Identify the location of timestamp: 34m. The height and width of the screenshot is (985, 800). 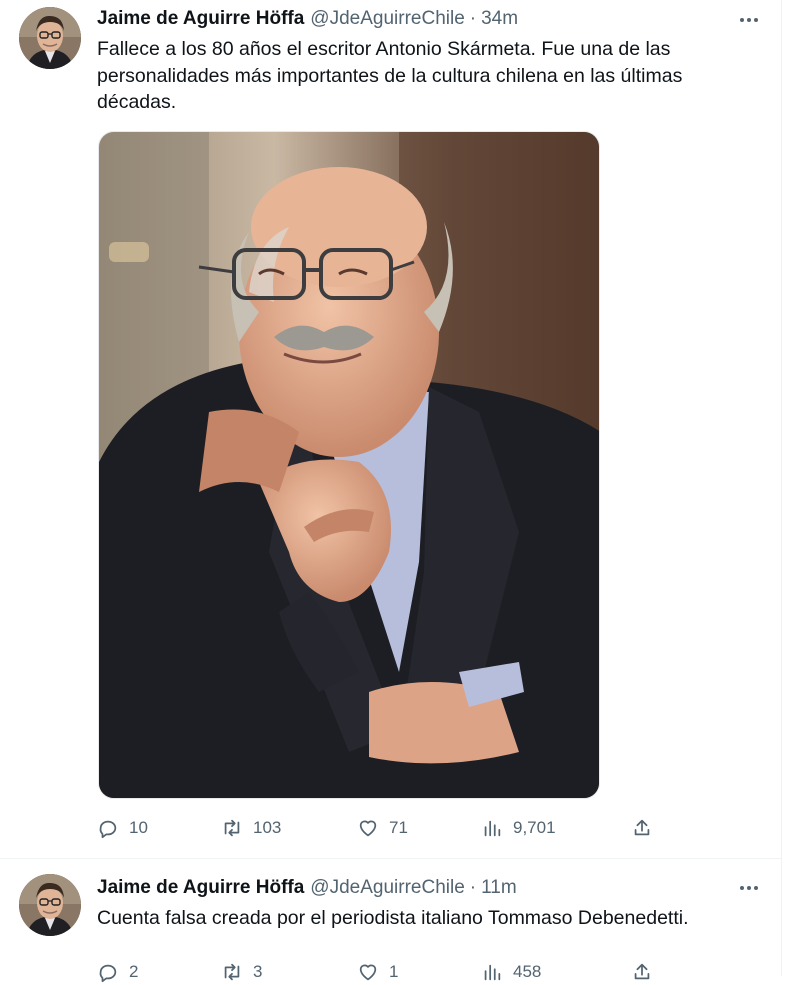
(499, 19).